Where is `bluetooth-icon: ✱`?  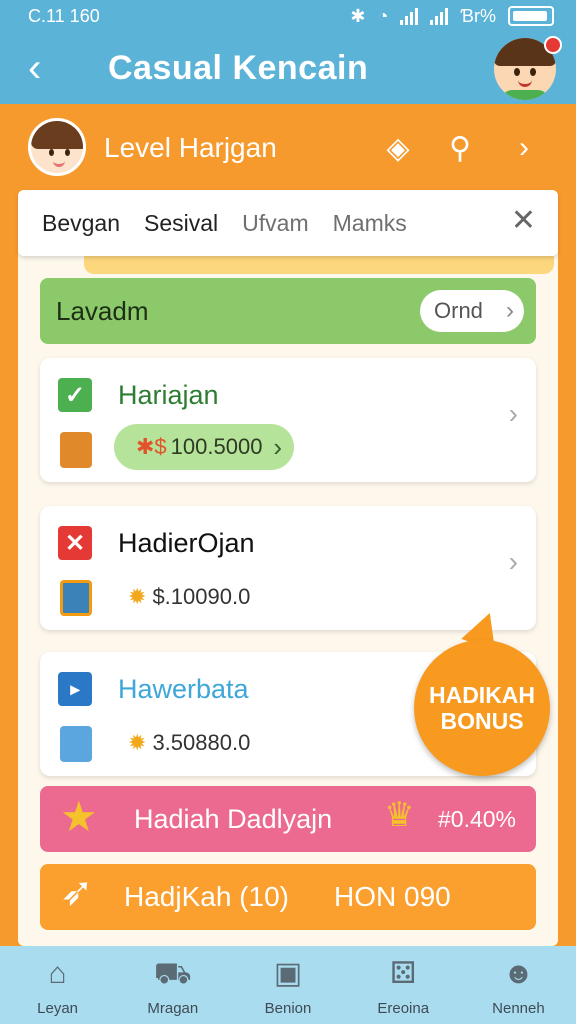
bluetooth-icon: ✱ is located at coordinates (358, 15).